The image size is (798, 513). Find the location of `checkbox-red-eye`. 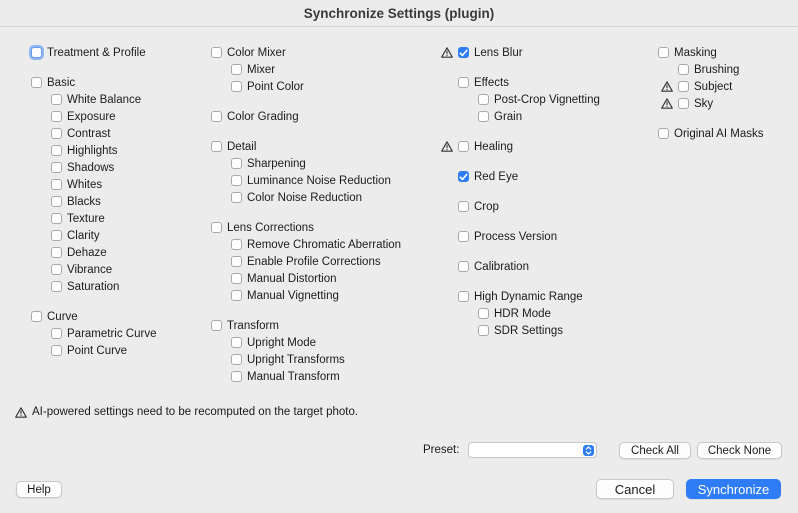

checkbox-red-eye is located at coordinates (463, 176).